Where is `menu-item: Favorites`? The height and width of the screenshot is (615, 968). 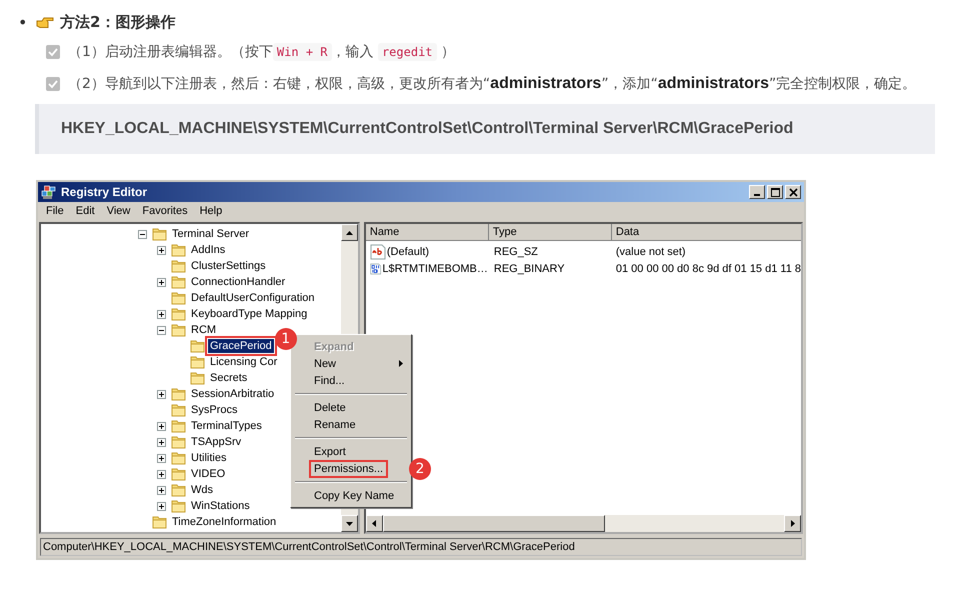
menu-item: Favorites is located at coordinates (165, 211).